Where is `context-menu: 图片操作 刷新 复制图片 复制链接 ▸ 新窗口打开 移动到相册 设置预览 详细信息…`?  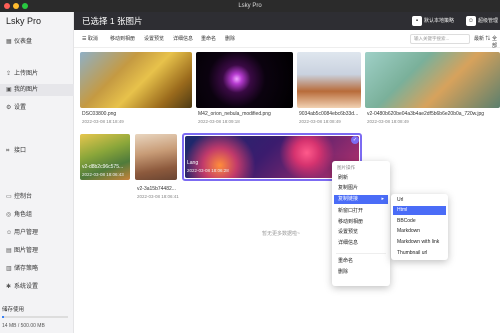 context-menu: 图片操作 刷新 复制图片 复制链接 ▸ 新窗口打开 移动到相册 设置预览 详细信息… is located at coordinates (361, 223).